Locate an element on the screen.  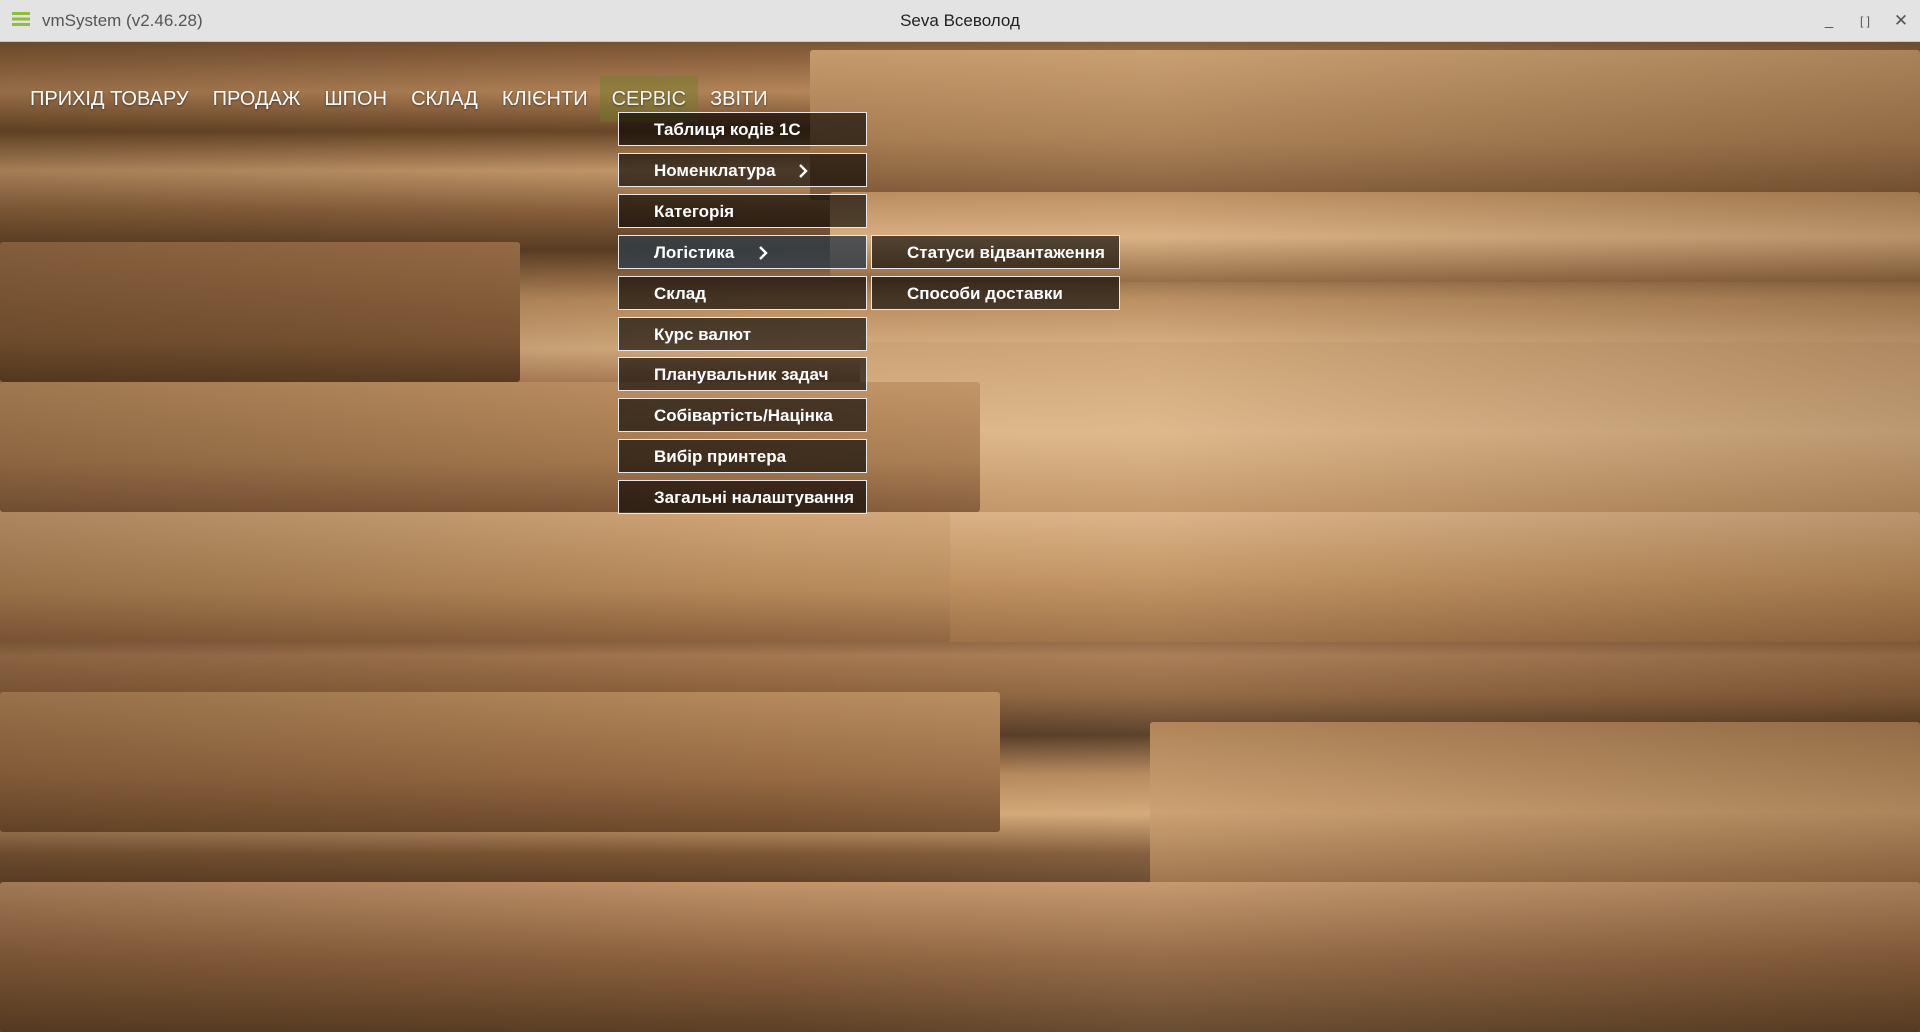
menu-item-general-settings: Загальні налаштування is located at coordinates (742, 497).